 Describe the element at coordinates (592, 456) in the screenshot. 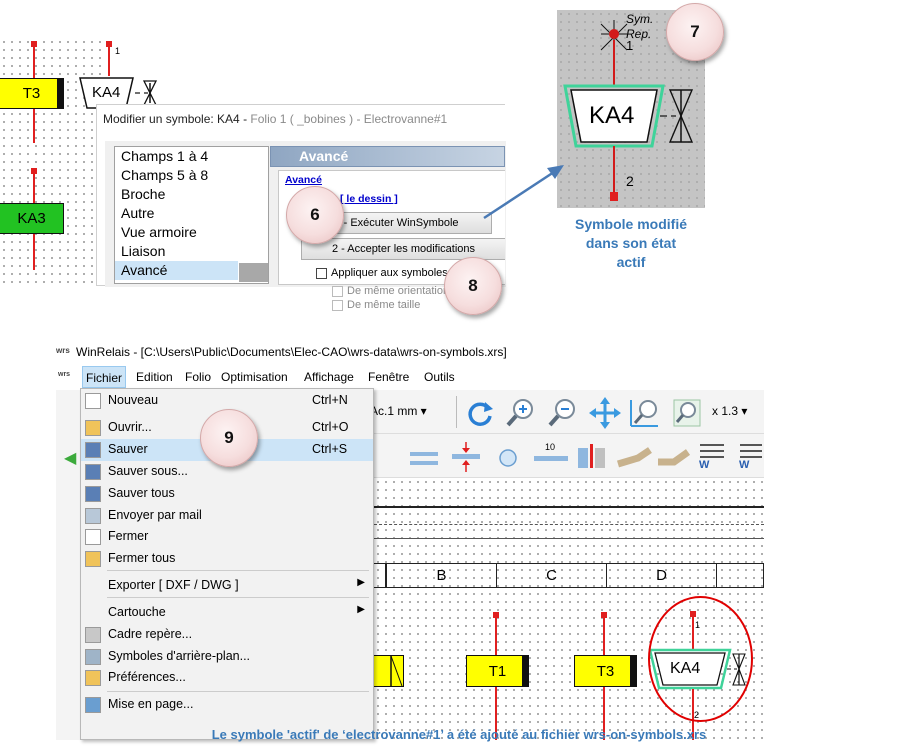

I see `connector-icon` at that location.